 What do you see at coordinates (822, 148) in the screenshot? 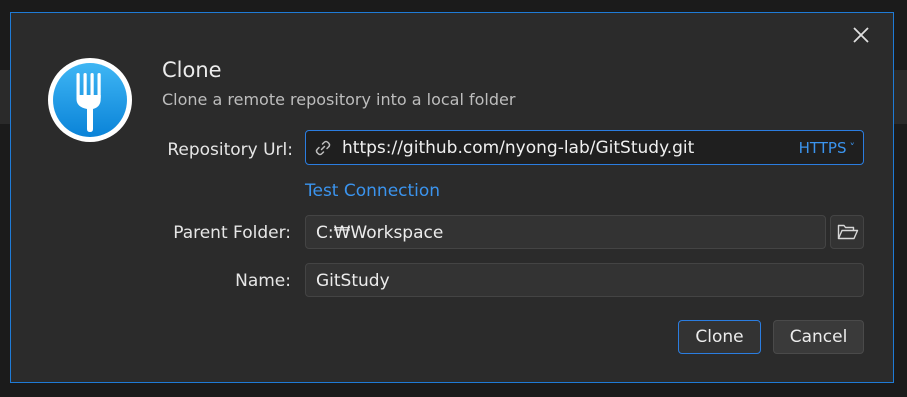
I see `protocol-label: HTTPS` at bounding box center [822, 148].